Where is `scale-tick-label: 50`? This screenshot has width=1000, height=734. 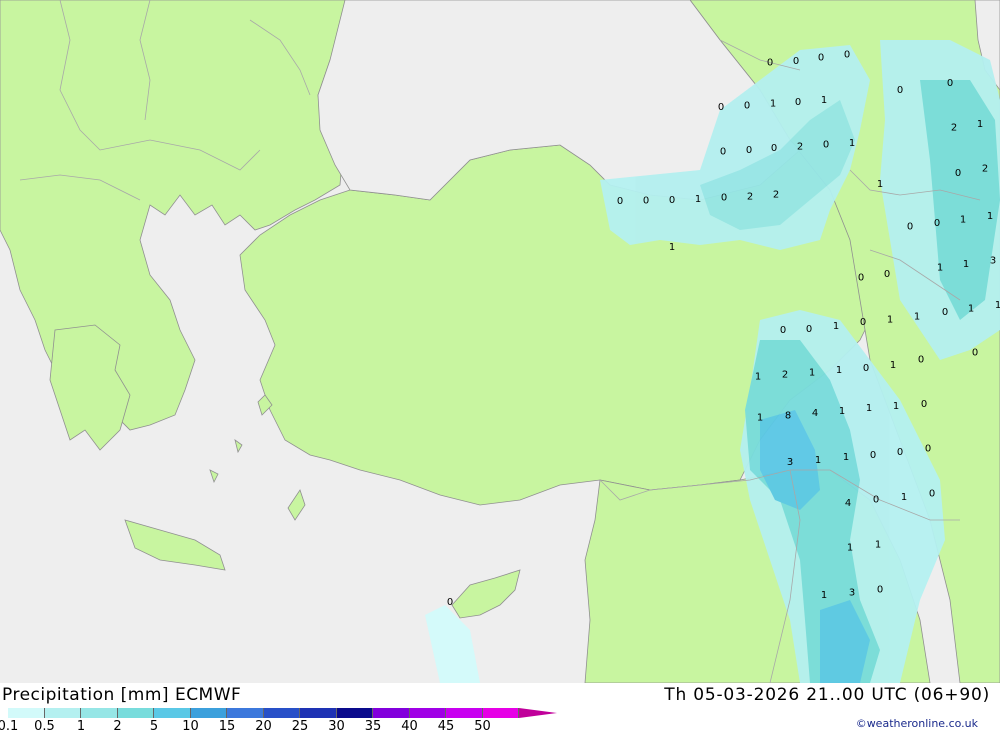
scale-tick-label: 50 is located at coordinates (482, 726).